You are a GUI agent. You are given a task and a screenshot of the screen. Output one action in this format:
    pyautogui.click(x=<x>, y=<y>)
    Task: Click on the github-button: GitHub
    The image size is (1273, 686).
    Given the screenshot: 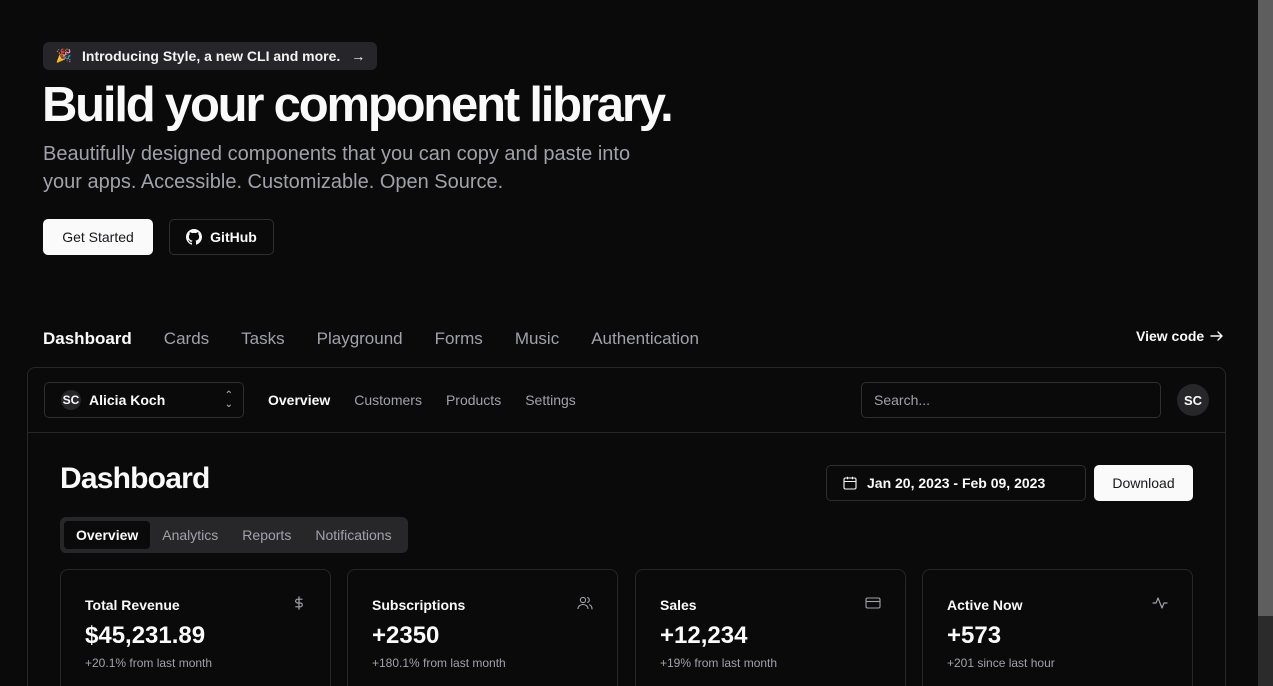 What is the action you would take?
    pyautogui.click(x=221, y=237)
    